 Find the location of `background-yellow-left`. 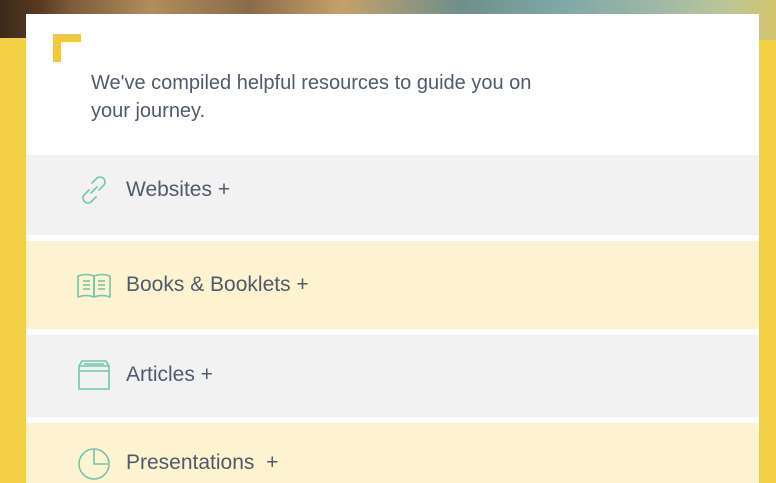

background-yellow-left is located at coordinates (13, 260).